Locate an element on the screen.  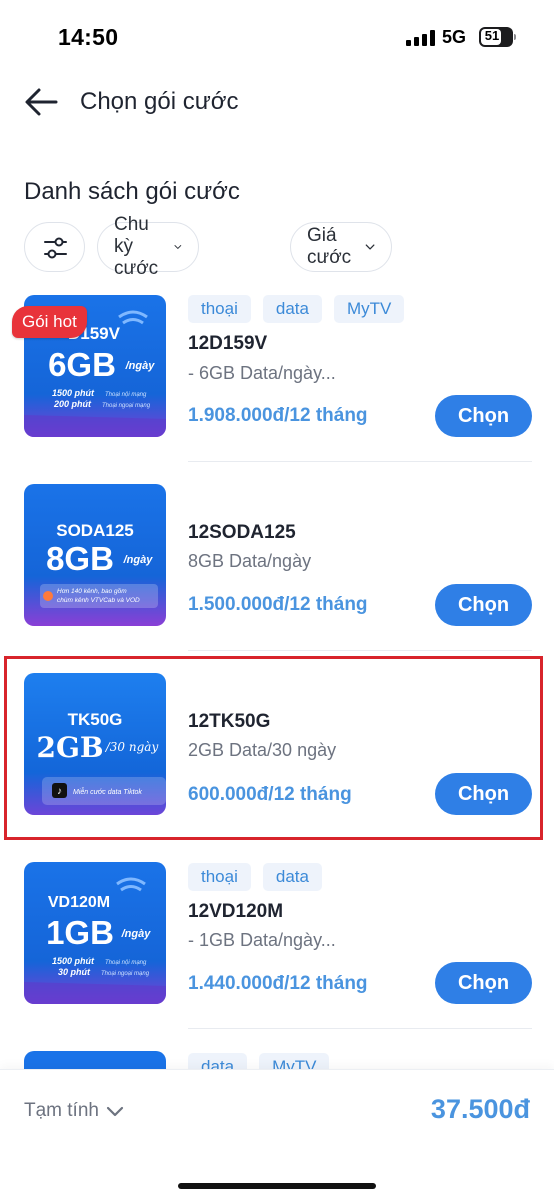
sliders-icon is located at coordinates (55, 248).